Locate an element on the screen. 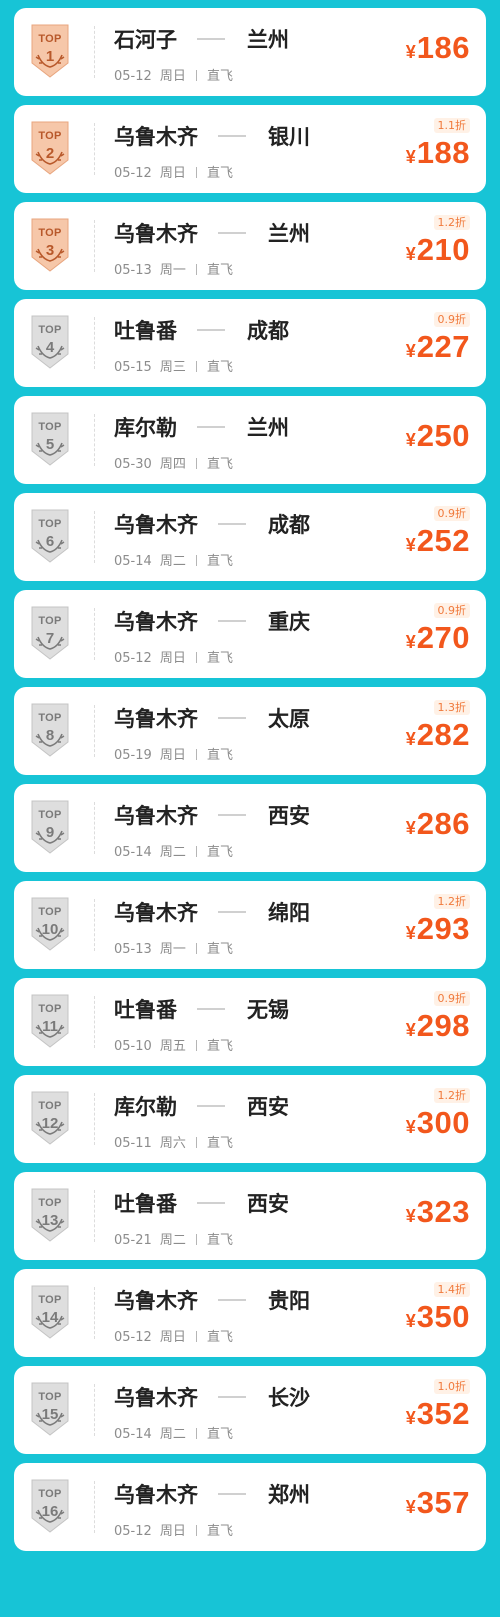  rank-badge: TOP 12 is located at coordinates (50, 1119).